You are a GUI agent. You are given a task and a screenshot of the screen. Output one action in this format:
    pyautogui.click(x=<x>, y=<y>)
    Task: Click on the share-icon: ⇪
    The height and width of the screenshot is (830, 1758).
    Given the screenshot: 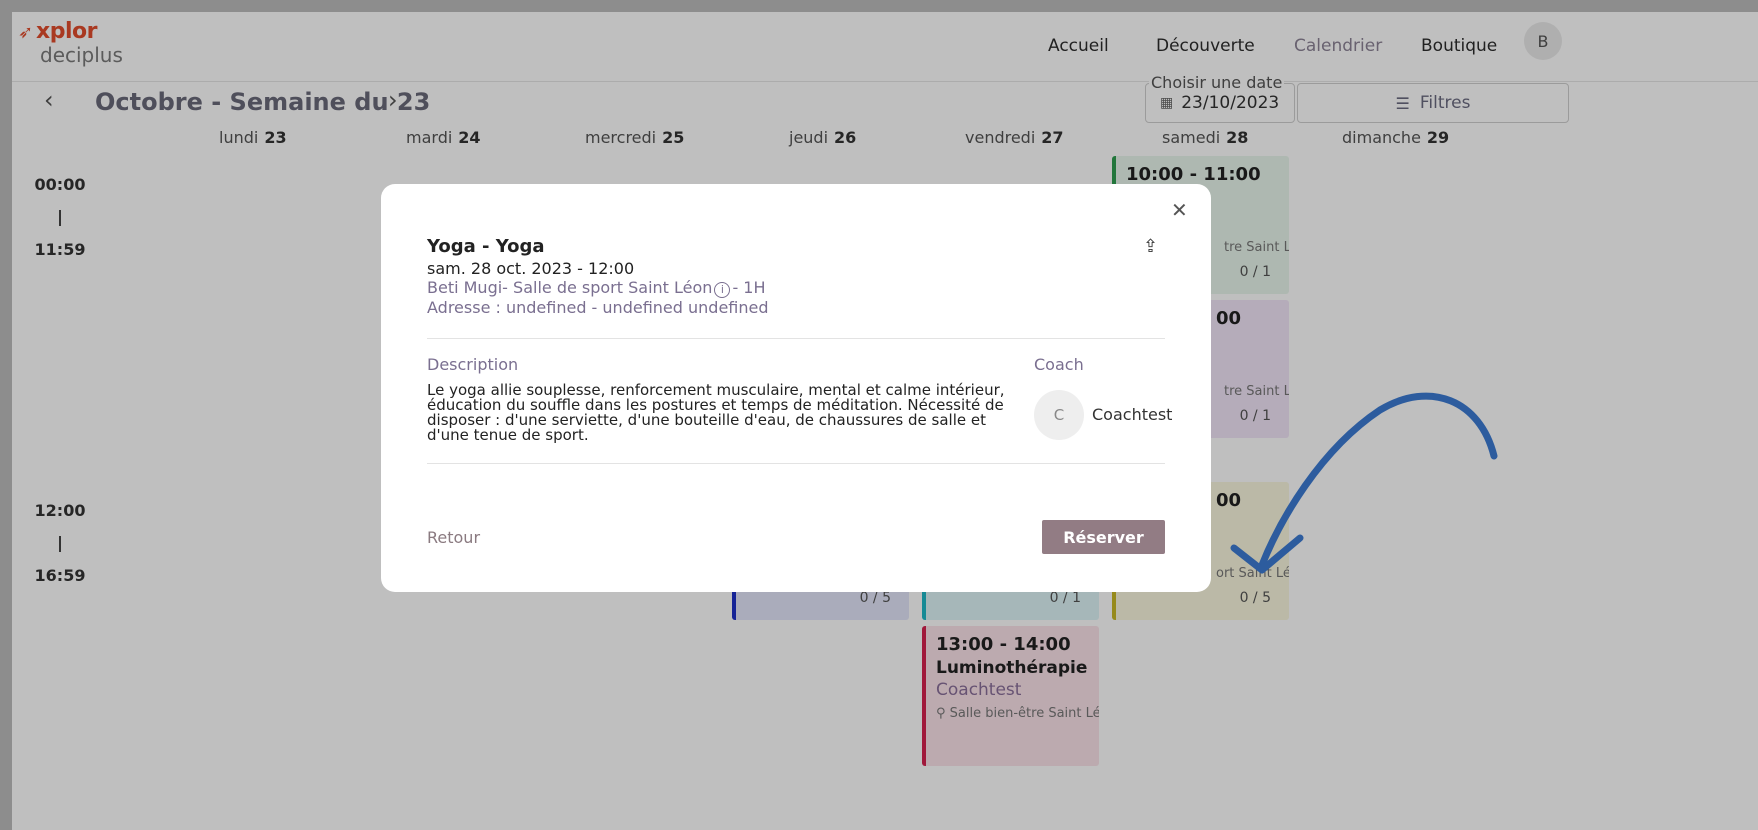 What is the action you would take?
    pyautogui.click(x=1150, y=246)
    